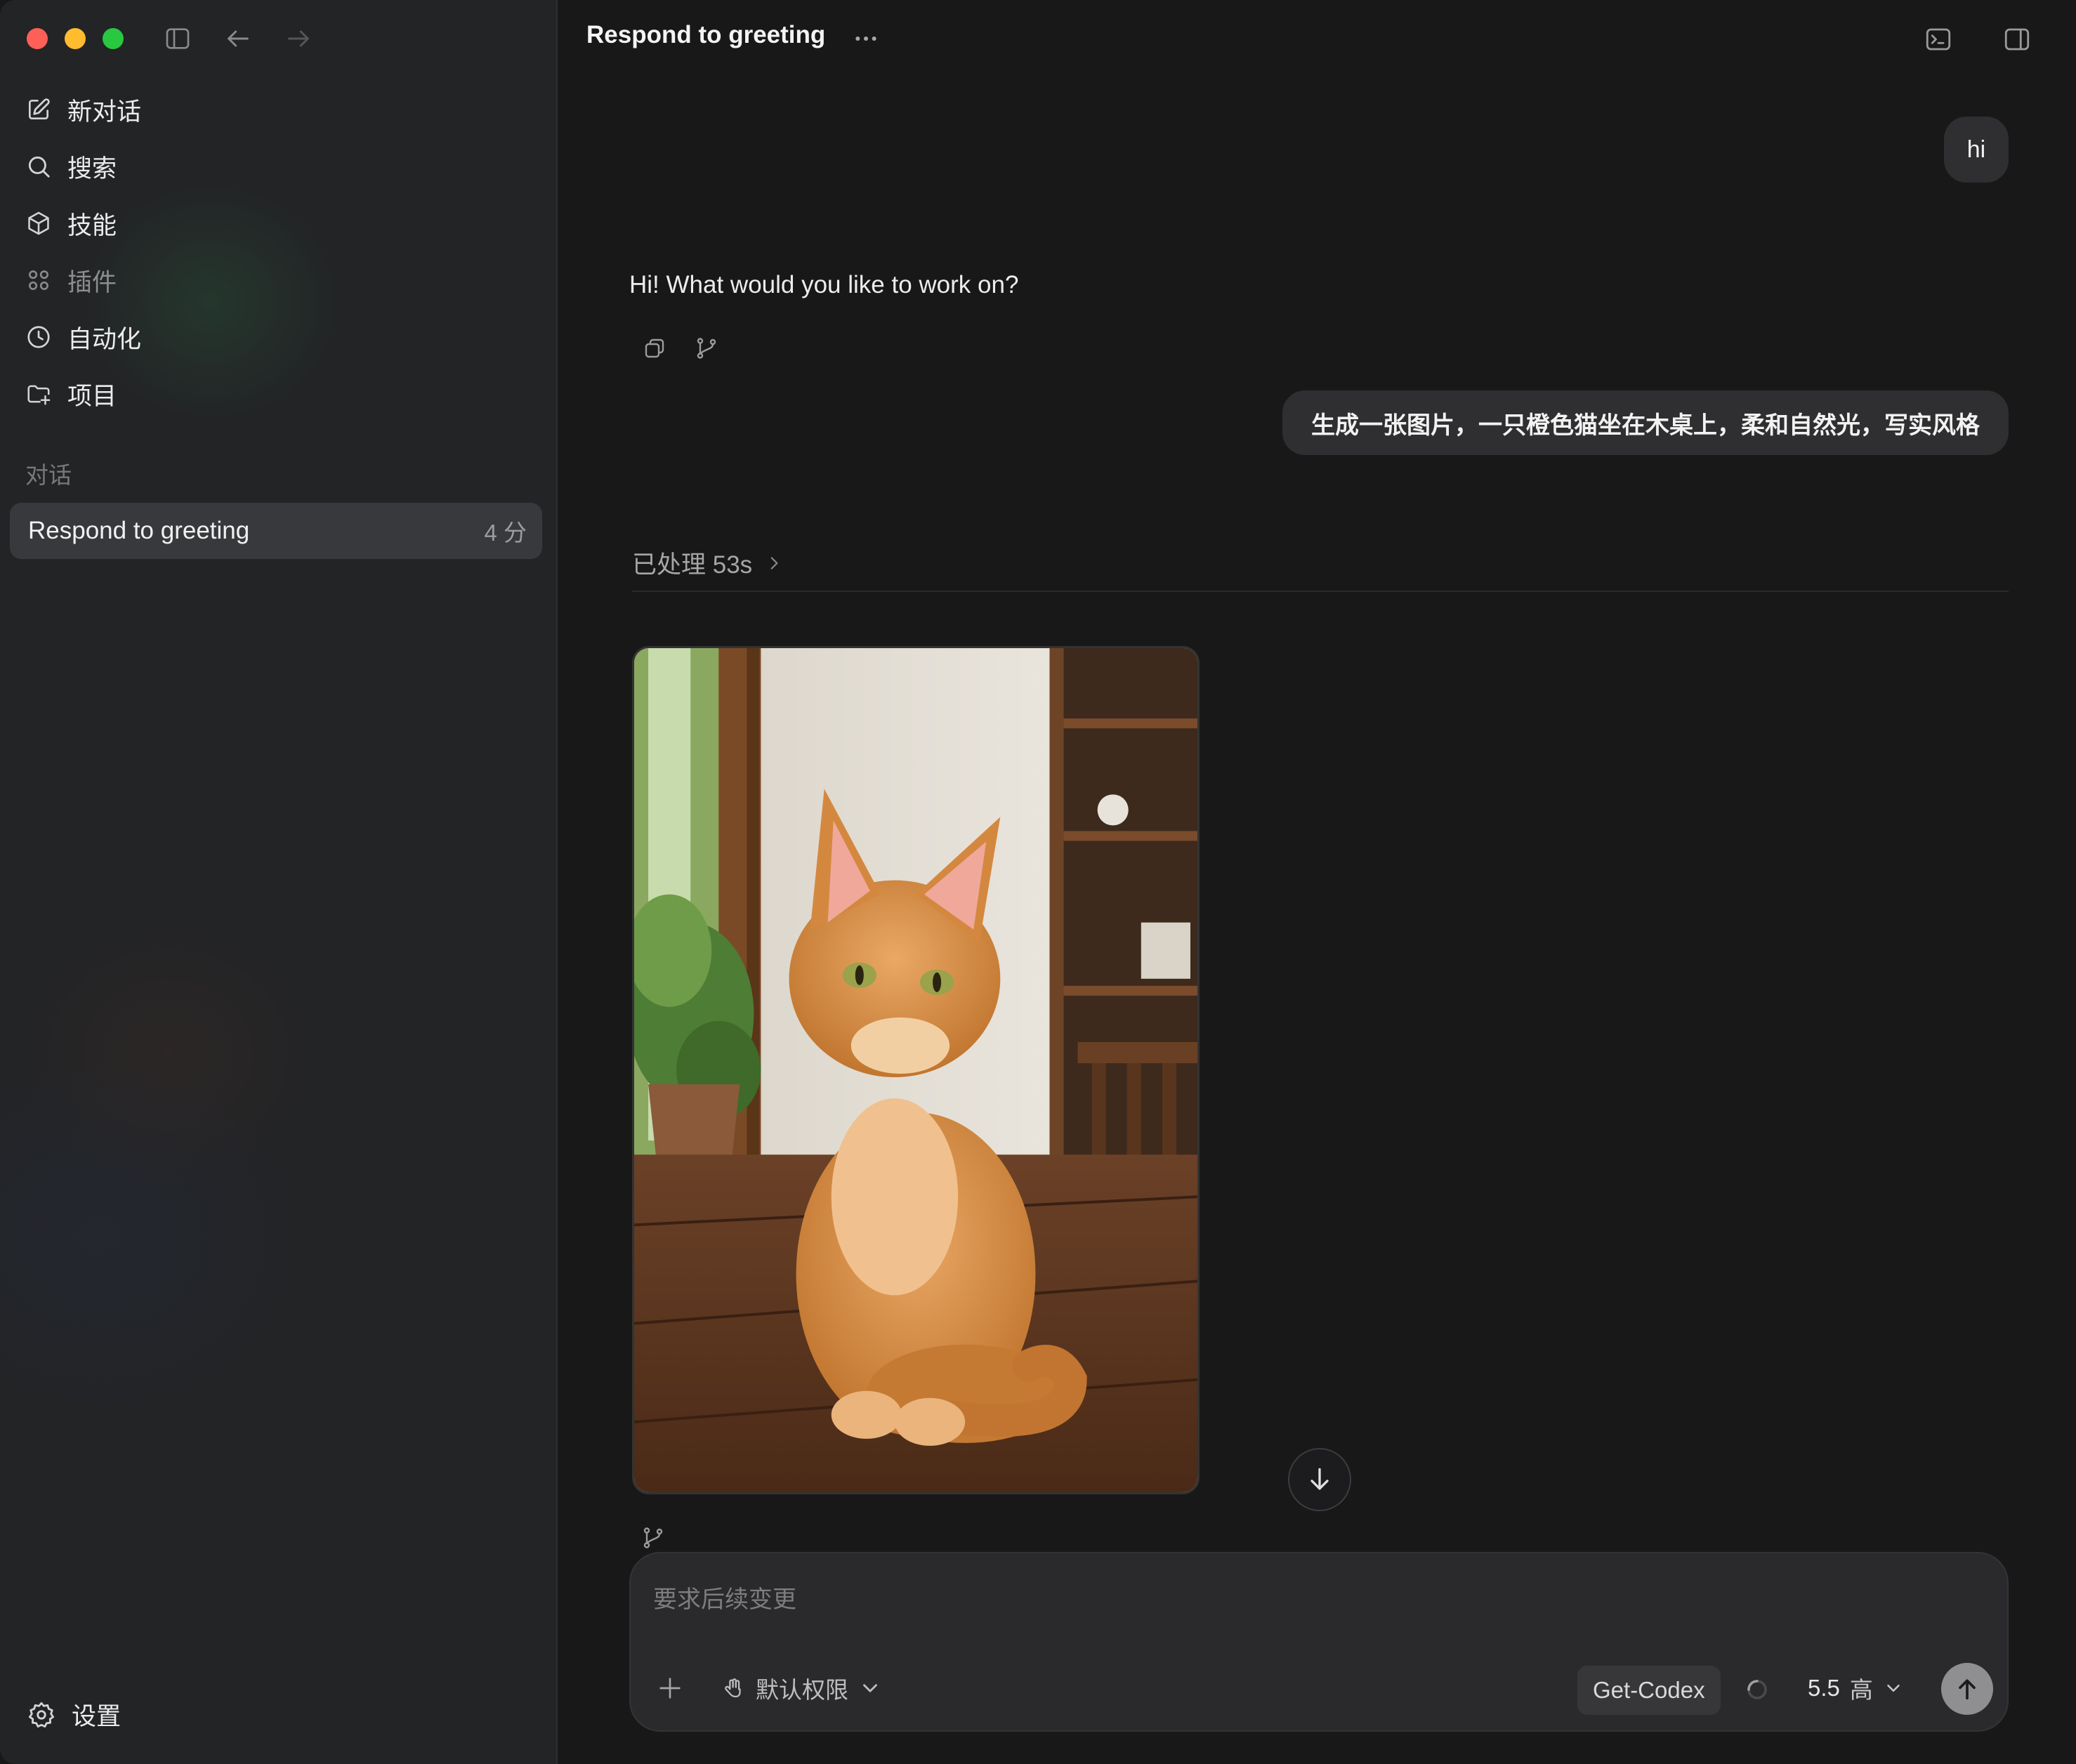  What do you see at coordinates (239, 38) in the screenshot?
I see `back-arrow-icon` at bounding box center [239, 38].